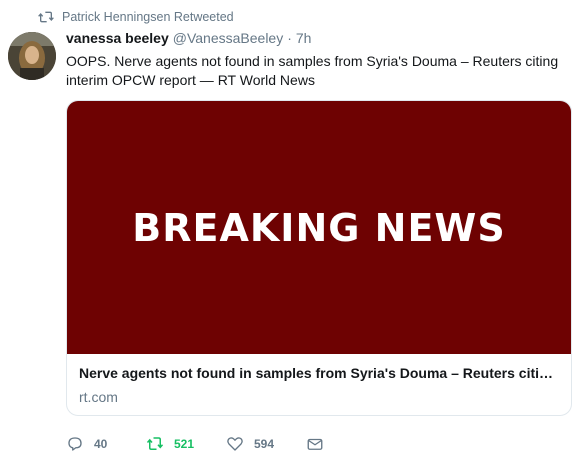 This screenshot has width=584, height=458. I want to click on card-domain: rt.com, so click(98, 397).